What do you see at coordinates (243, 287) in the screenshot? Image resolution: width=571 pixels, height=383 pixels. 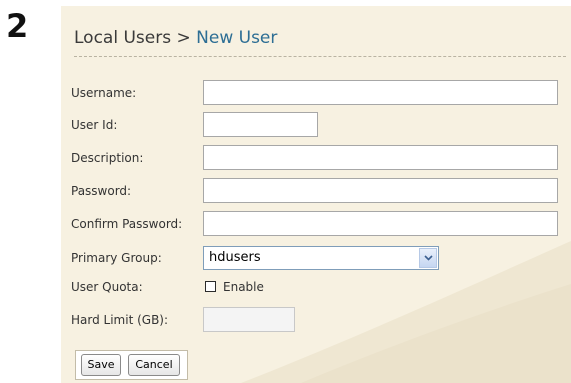 I see `user-quota-enable-label: Enable` at bounding box center [243, 287].